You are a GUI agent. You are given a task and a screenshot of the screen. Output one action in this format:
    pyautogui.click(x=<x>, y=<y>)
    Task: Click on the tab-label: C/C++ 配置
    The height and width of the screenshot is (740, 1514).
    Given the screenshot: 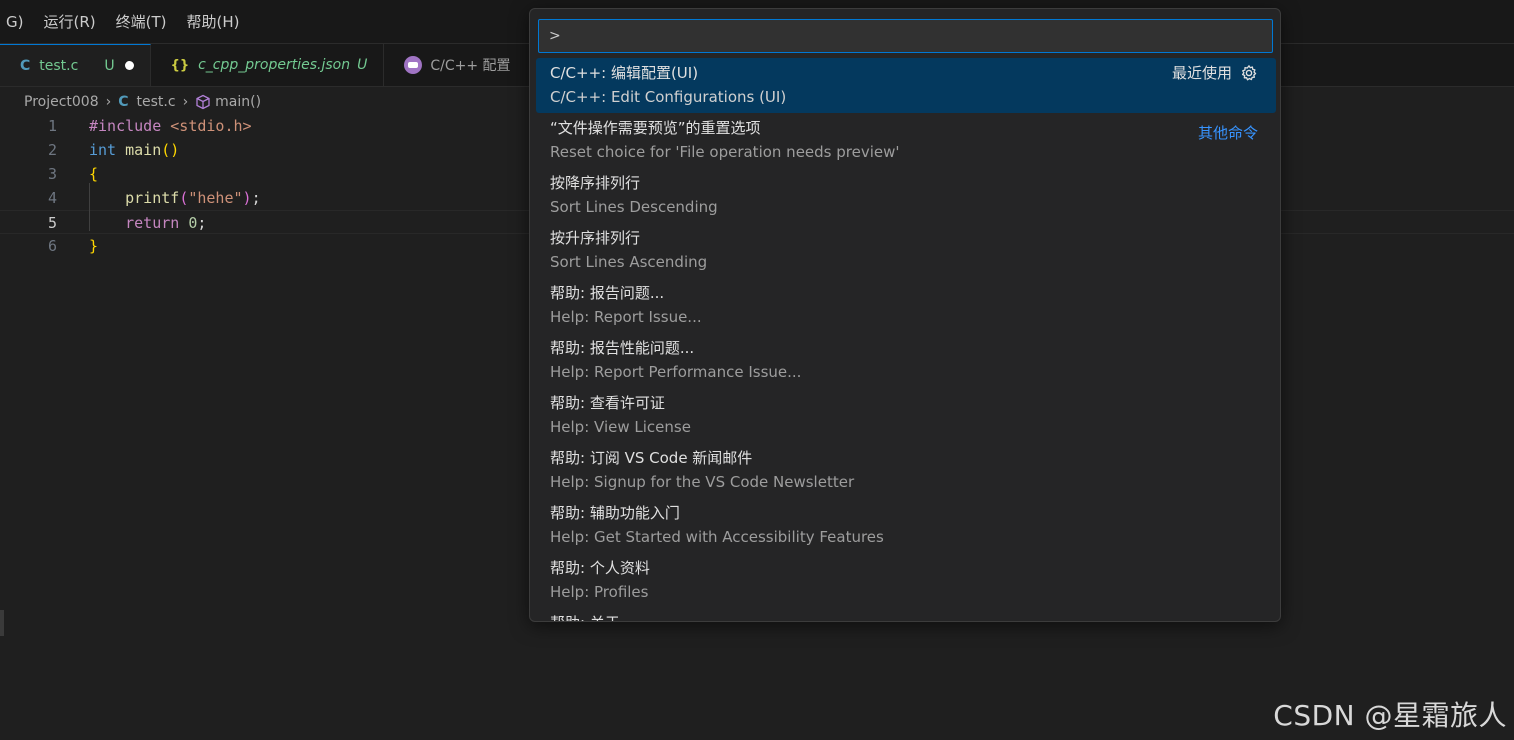 What is the action you would take?
    pyautogui.click(x=470, y=66)
    